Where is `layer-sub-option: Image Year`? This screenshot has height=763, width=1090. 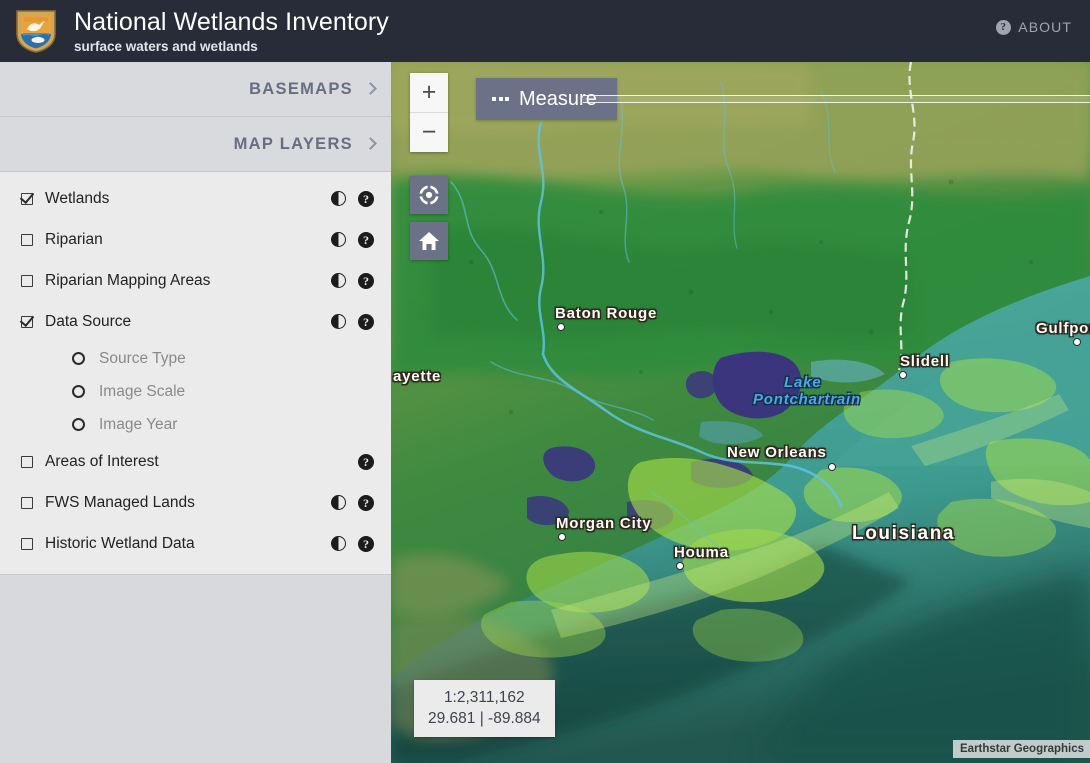 layer-sub-option: Image Year is located at coordinates (195, 424).